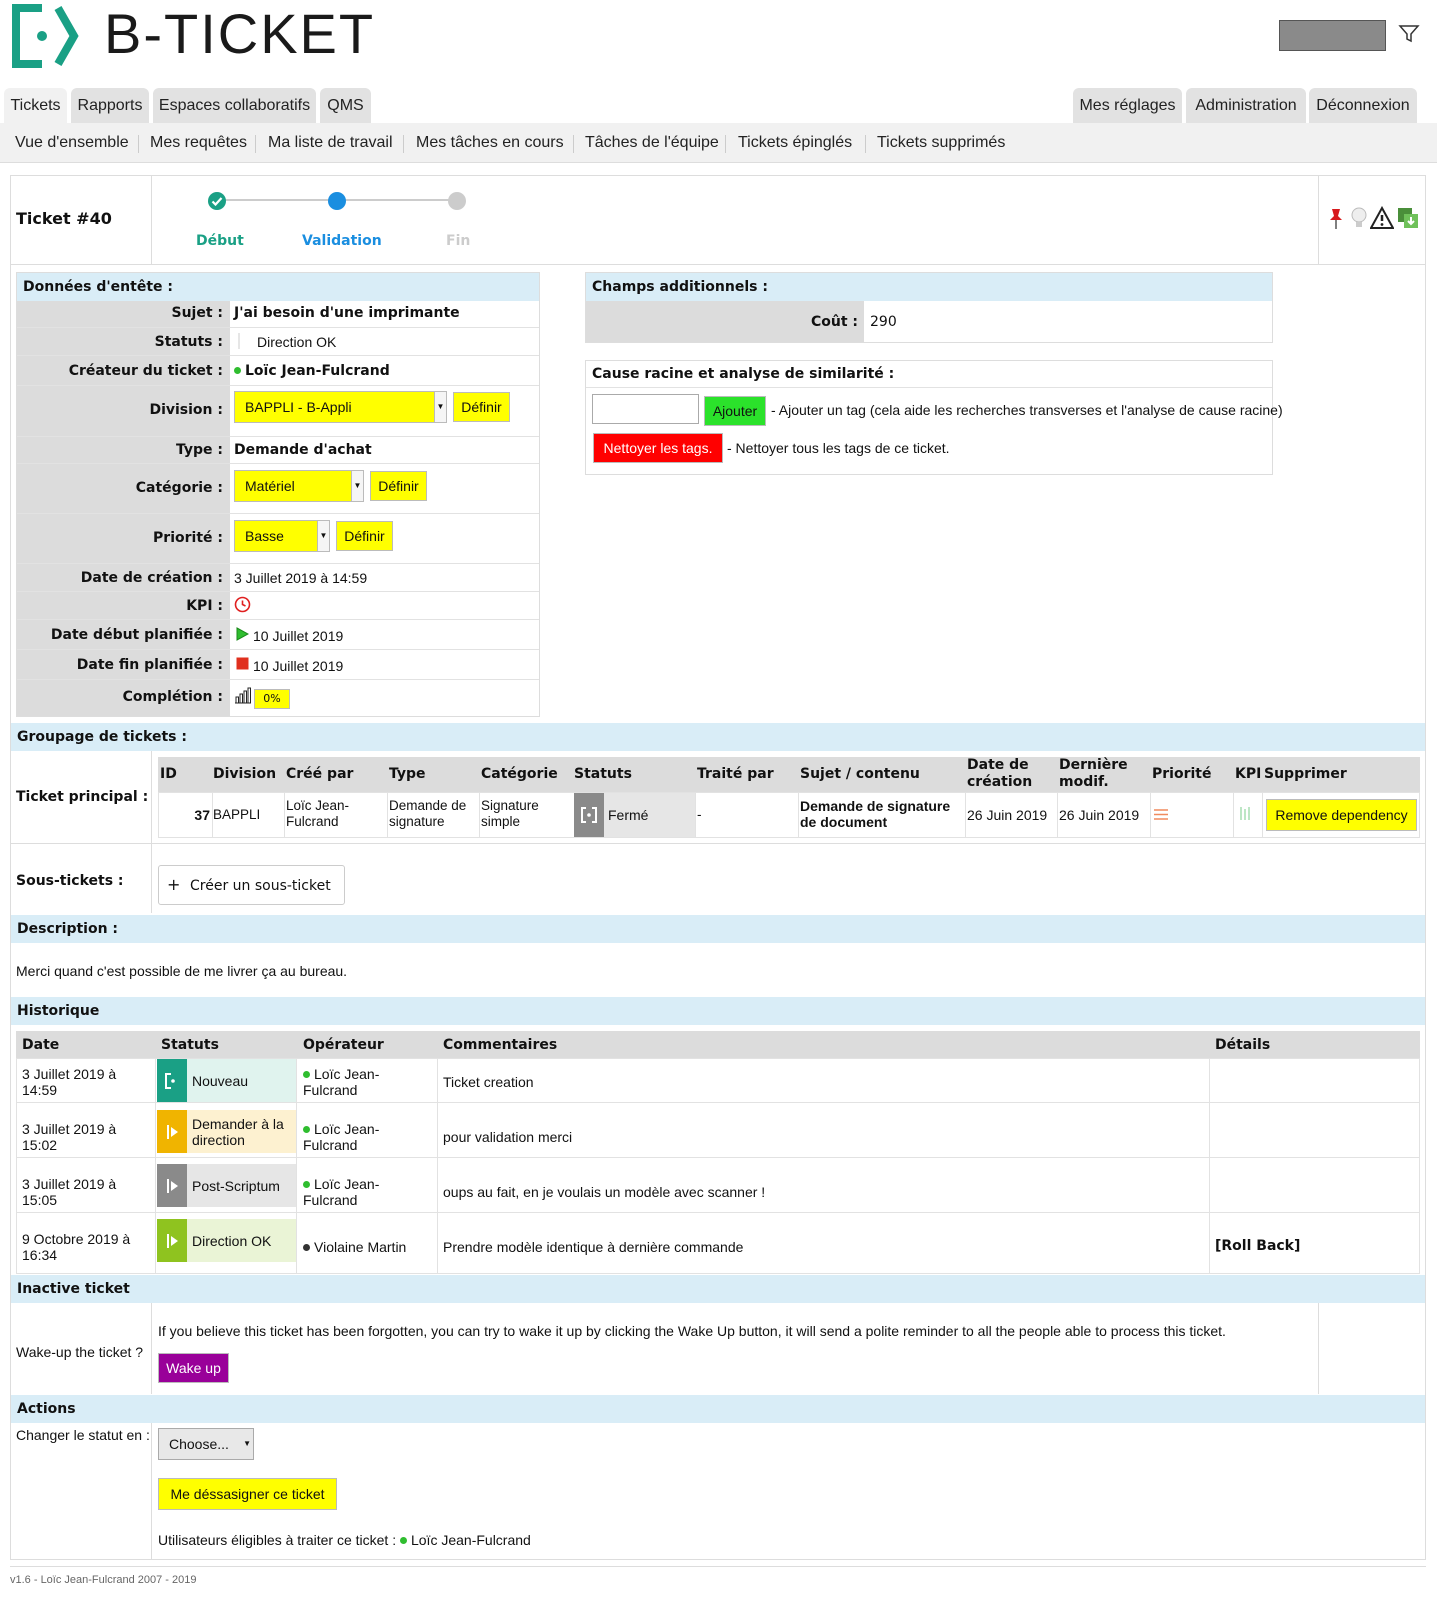  What do you see at coordinates (226, 1240) in the screenshot?
I see `history-status-badge: Direction OK` at bounding box center [226, 1240].